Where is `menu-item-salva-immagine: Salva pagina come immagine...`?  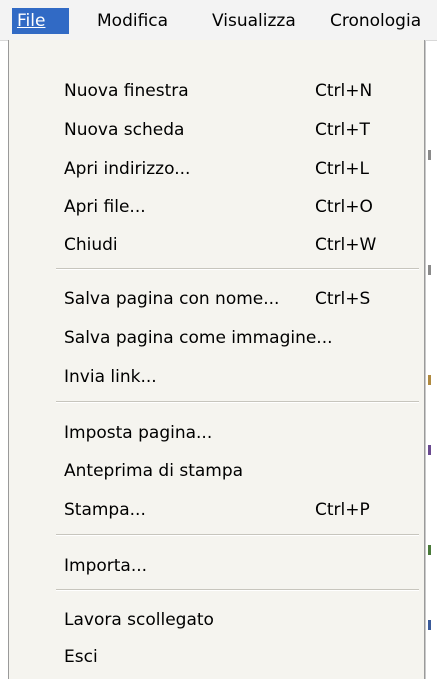
menu-item-salva-immagine: Salva pagina come immagine... is located at coordinates (216, 338).